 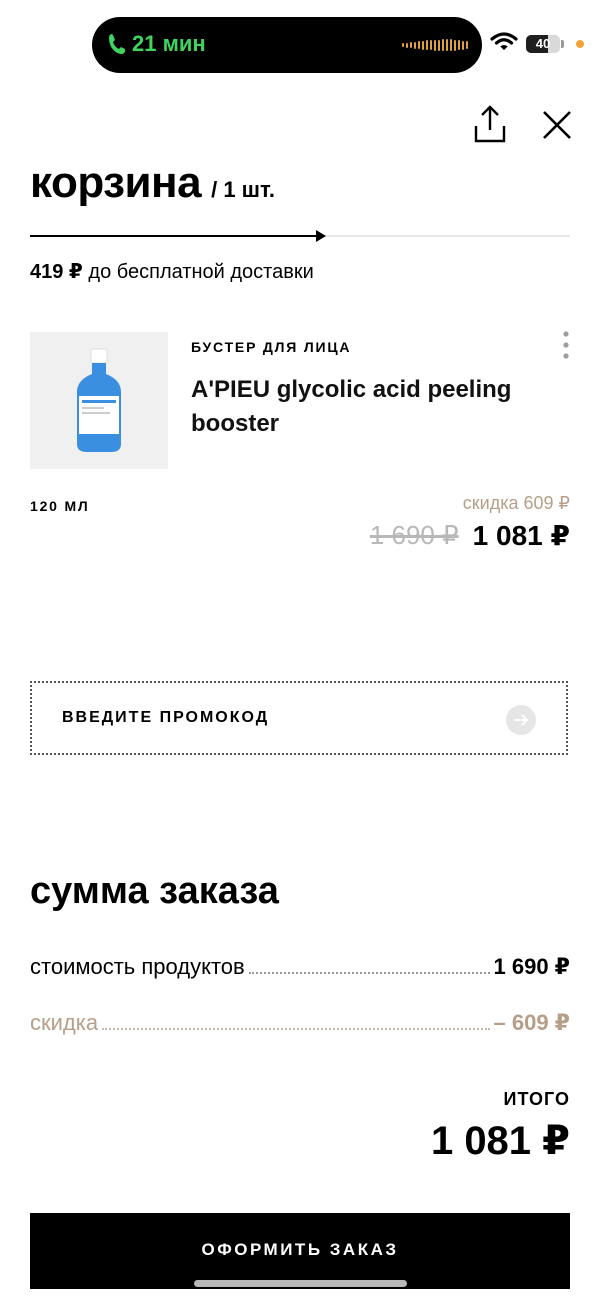 I want to click on order-summary-title: сумма заказа, so click(x=154, y=891).